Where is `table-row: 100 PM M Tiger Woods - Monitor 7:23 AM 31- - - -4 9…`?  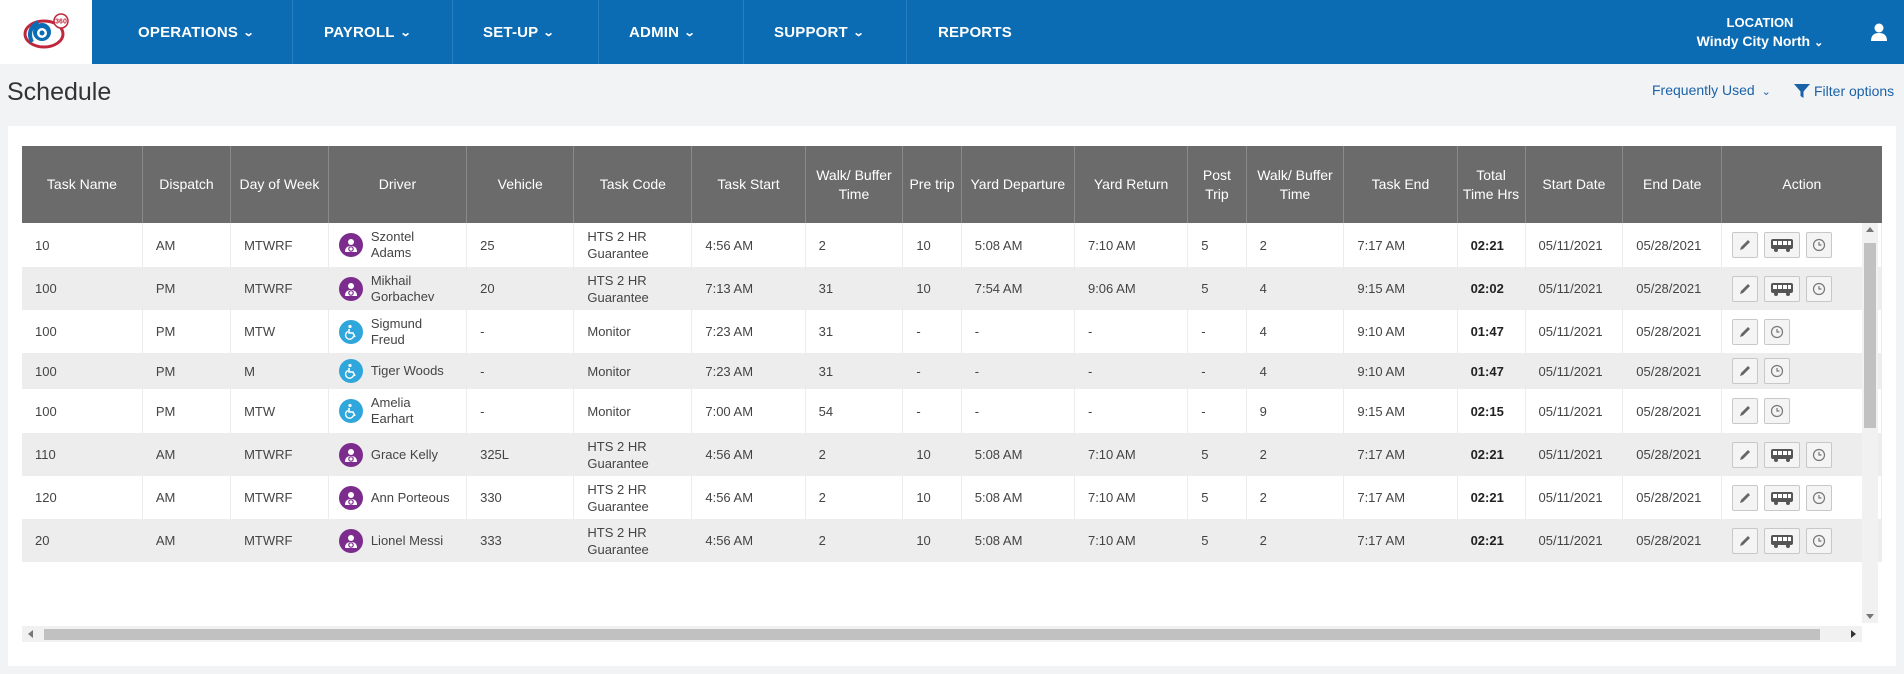 table-row: 100 PM M Tiger Woods - Monitor 7:23 AM 31- - - -4 9… is located at coordinates (952, 371).